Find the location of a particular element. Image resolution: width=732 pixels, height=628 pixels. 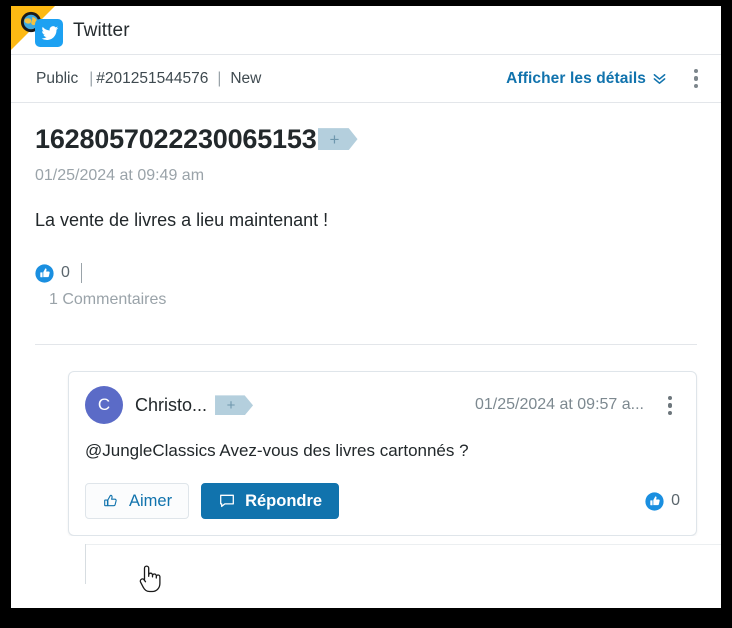

post-timestamp: 01/25/2024 at 09:49 am is located at coordinates (120, 176).